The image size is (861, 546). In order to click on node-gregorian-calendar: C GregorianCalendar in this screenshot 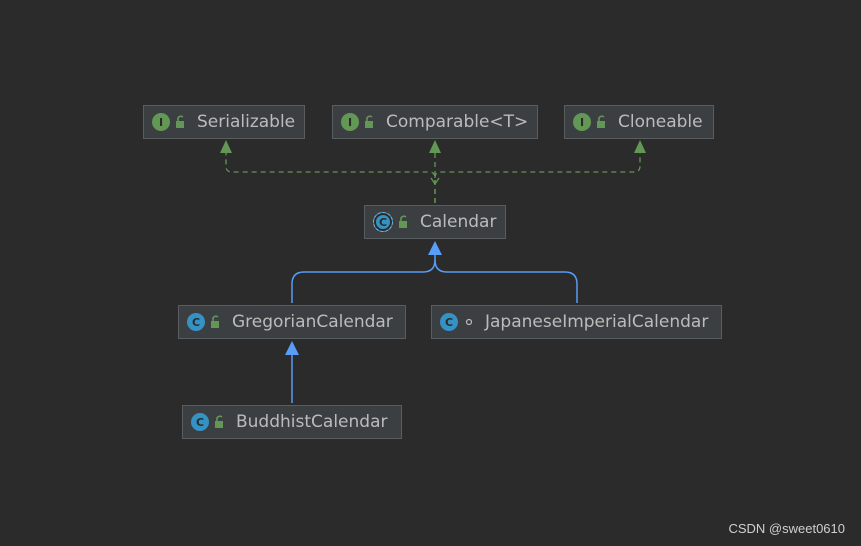, I will do `click(292, 322)`.